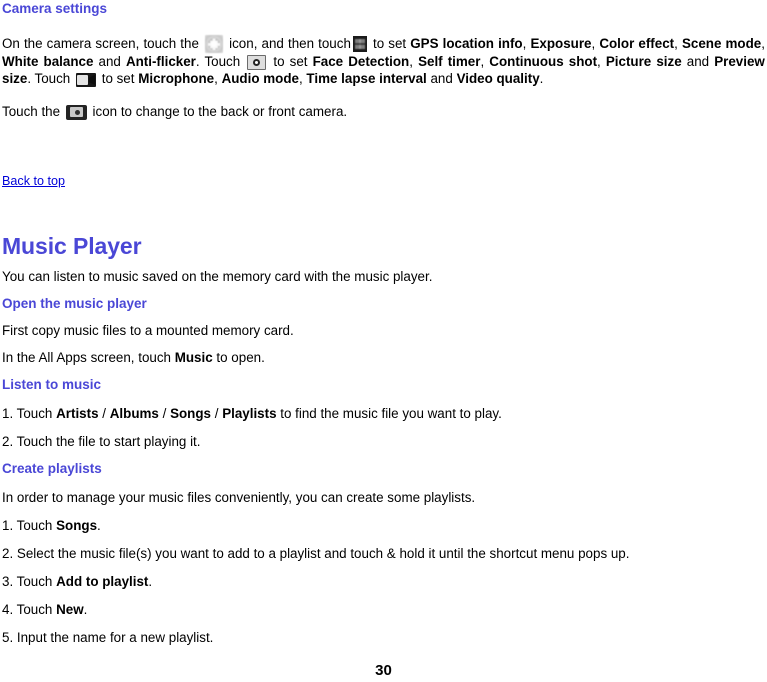 The width and height of the screenshot is (767, 682). What do you see at coordinates (27, 582) in the screenshot?
I see `text-segment: 3. Touch` at bounding box center [27, 582].